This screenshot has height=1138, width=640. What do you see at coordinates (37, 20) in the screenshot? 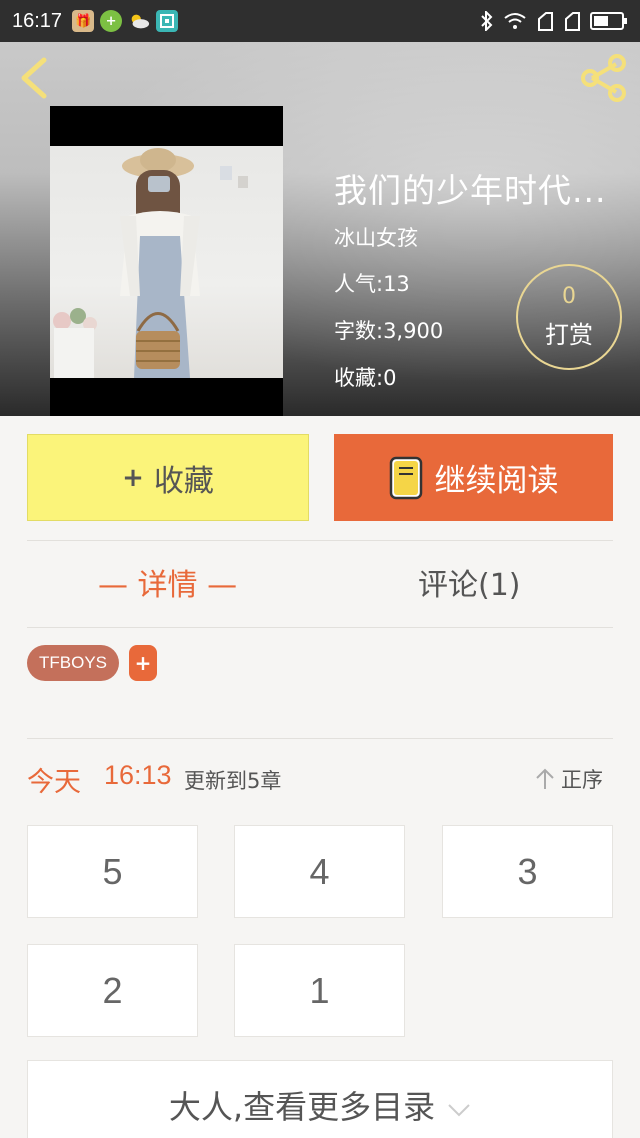
I see `status-time: 16:17` at bounding box center [37, 20].